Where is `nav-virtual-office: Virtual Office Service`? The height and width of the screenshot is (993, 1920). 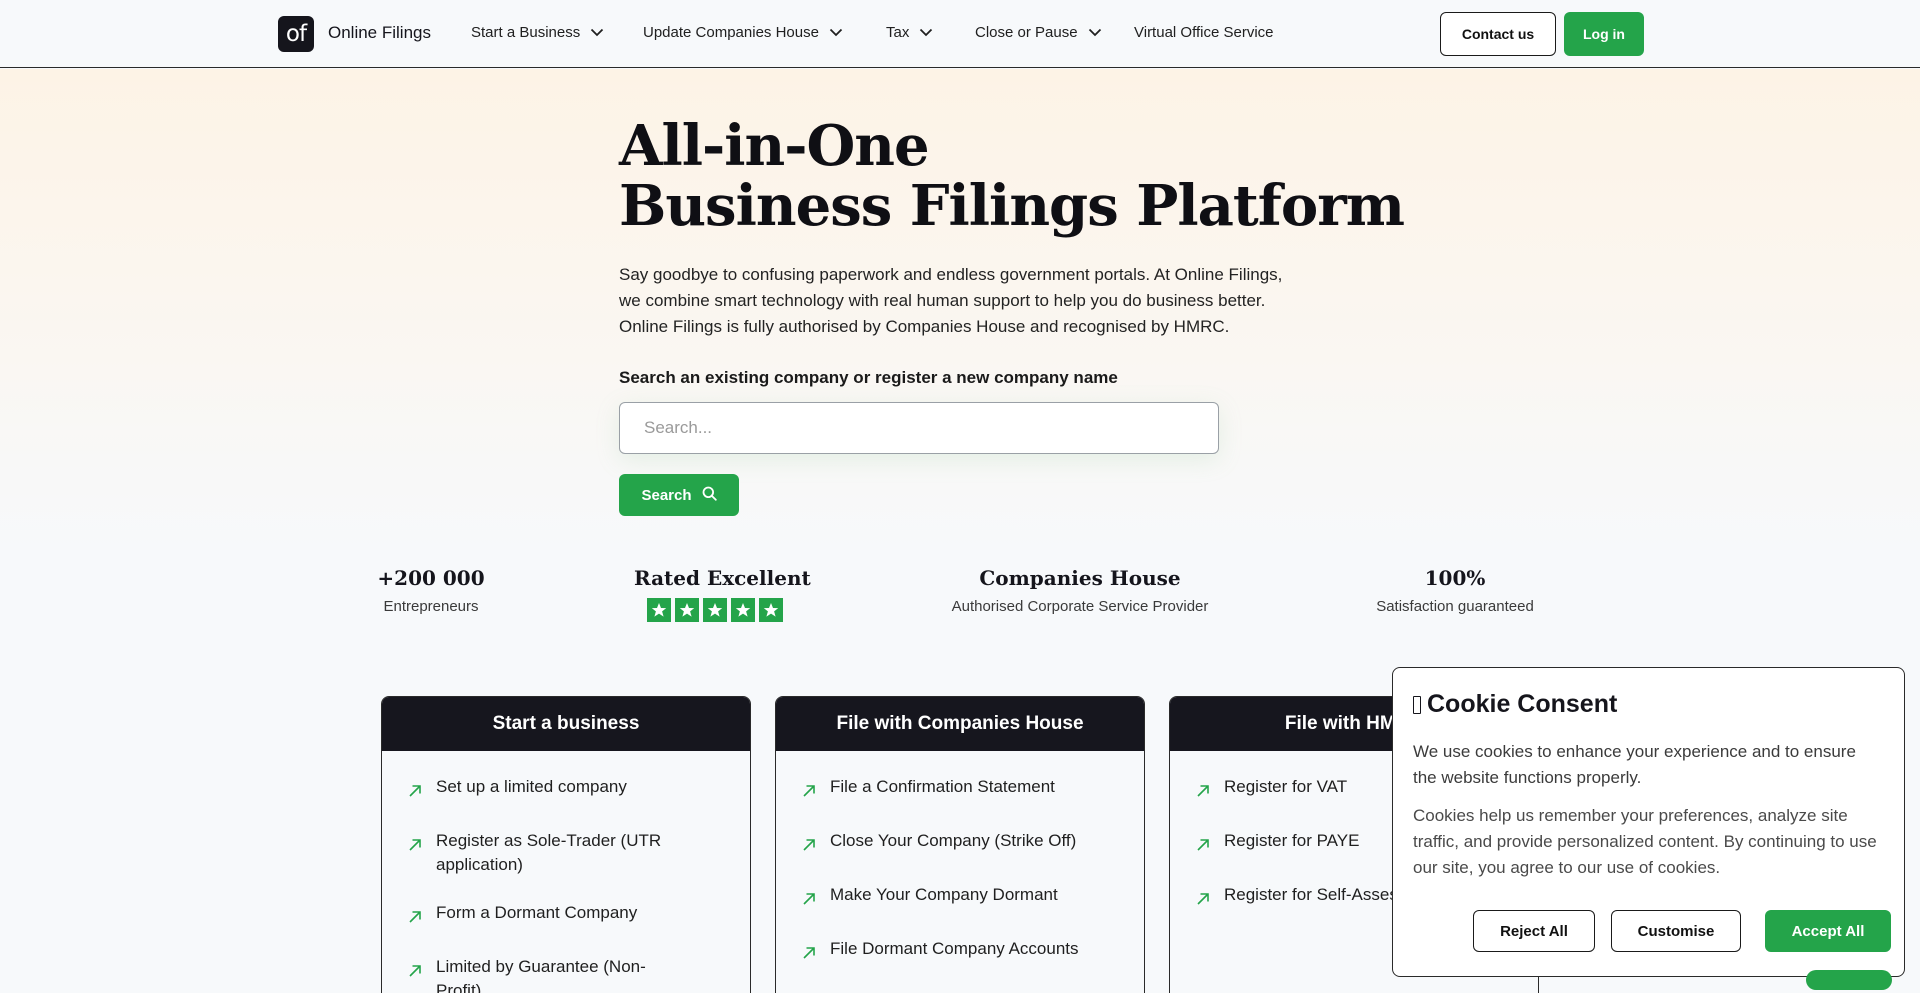 nav-virtual-office: Virtual Office Service is located at coordinates (1204, 32).